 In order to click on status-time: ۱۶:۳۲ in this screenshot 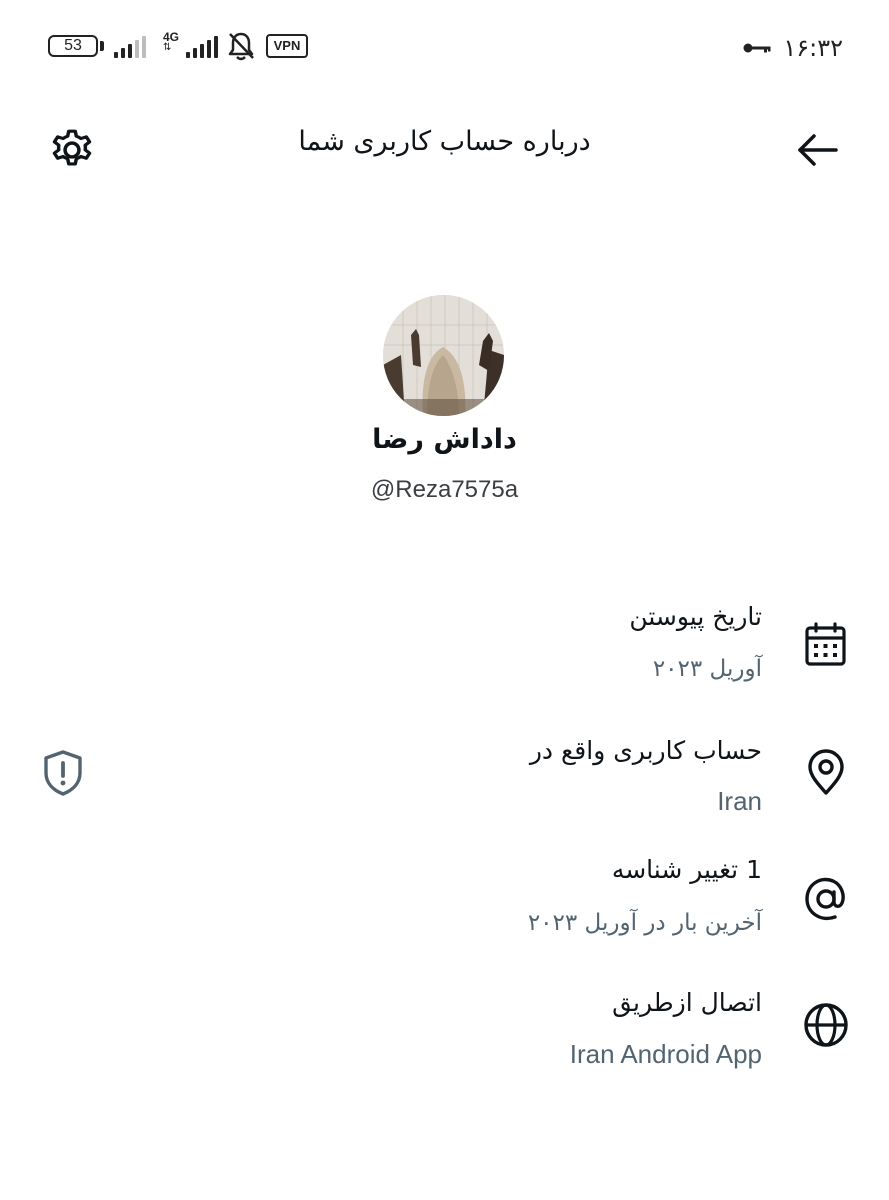, I will do `click(813, 48)`.